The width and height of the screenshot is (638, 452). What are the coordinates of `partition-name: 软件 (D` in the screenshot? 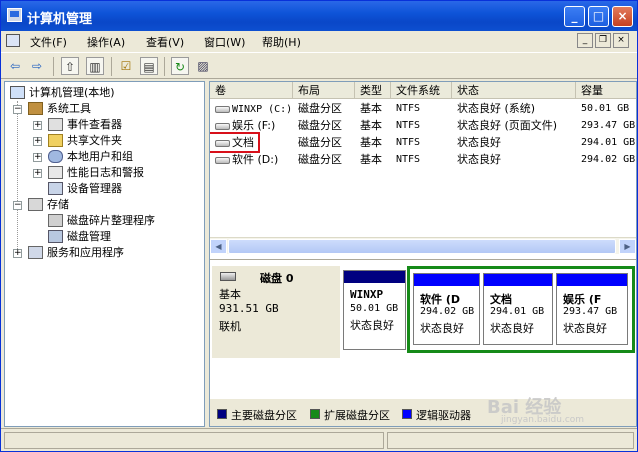 It's located at (440, 299).